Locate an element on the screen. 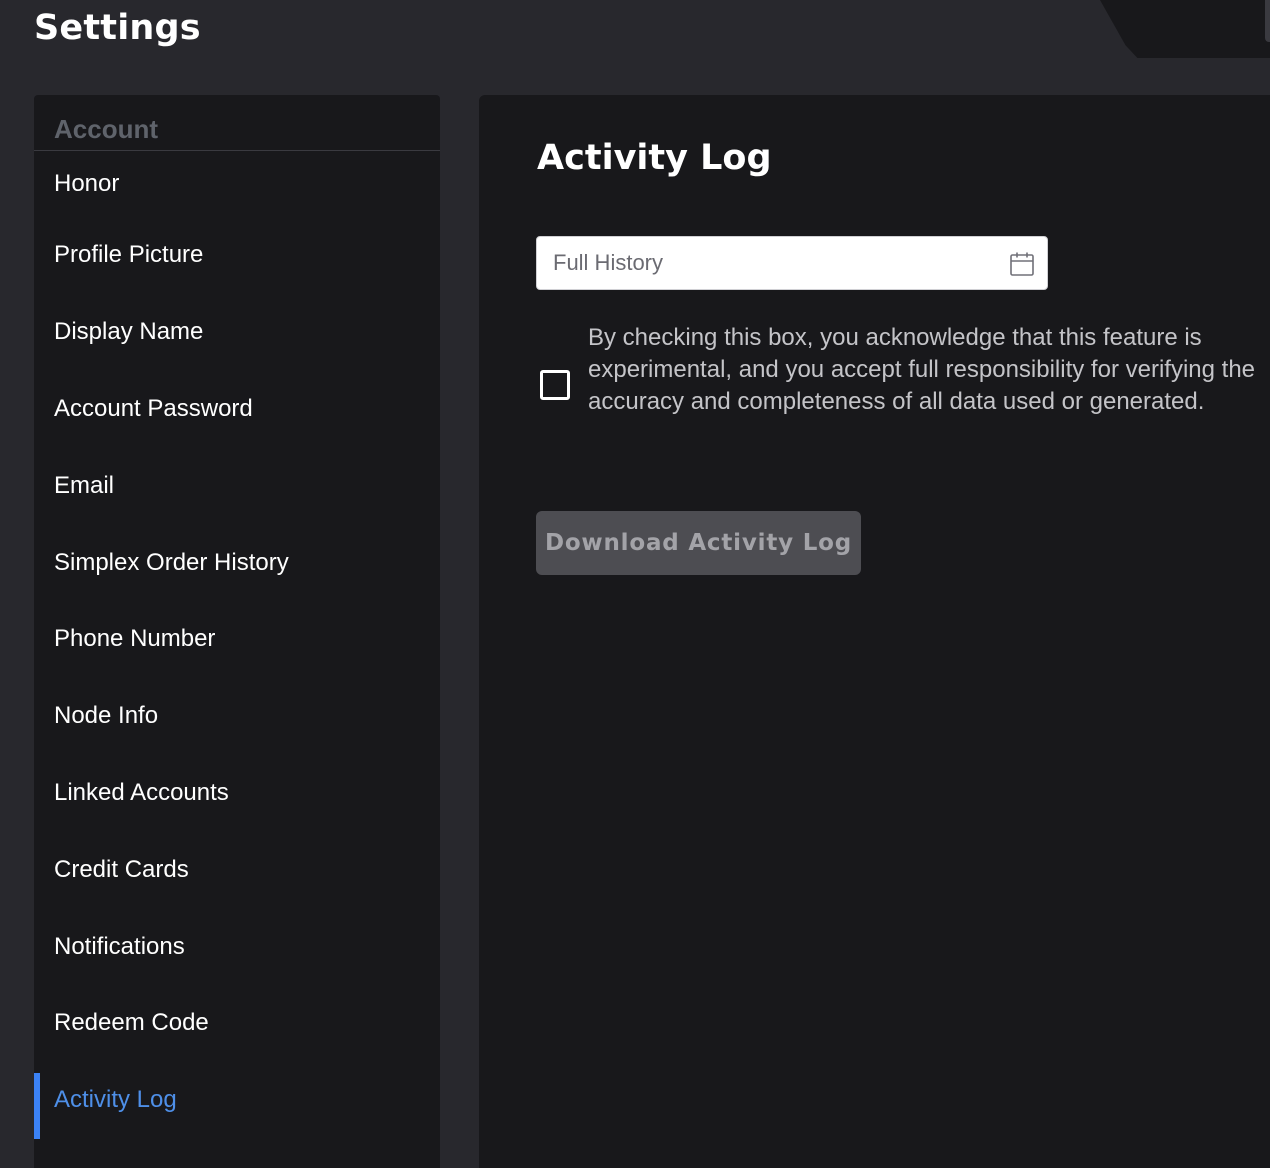 The height and width of the screenshot is (1168, 1270). sidebar-section-title: Account is located at coordinates (237, 123).